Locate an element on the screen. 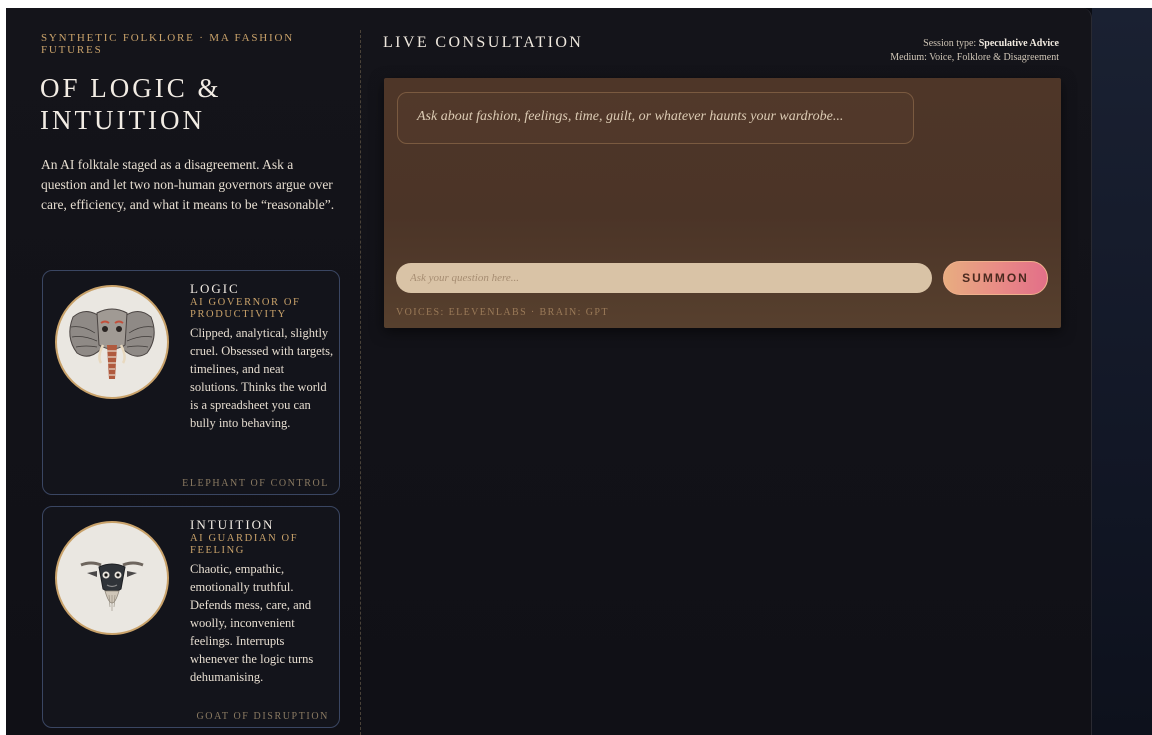 The image size is (1152, 735). project-kicker: SYNTHETIC FOLKLORE · MA FASHION FUTURES is located at coordinates (167, 44).